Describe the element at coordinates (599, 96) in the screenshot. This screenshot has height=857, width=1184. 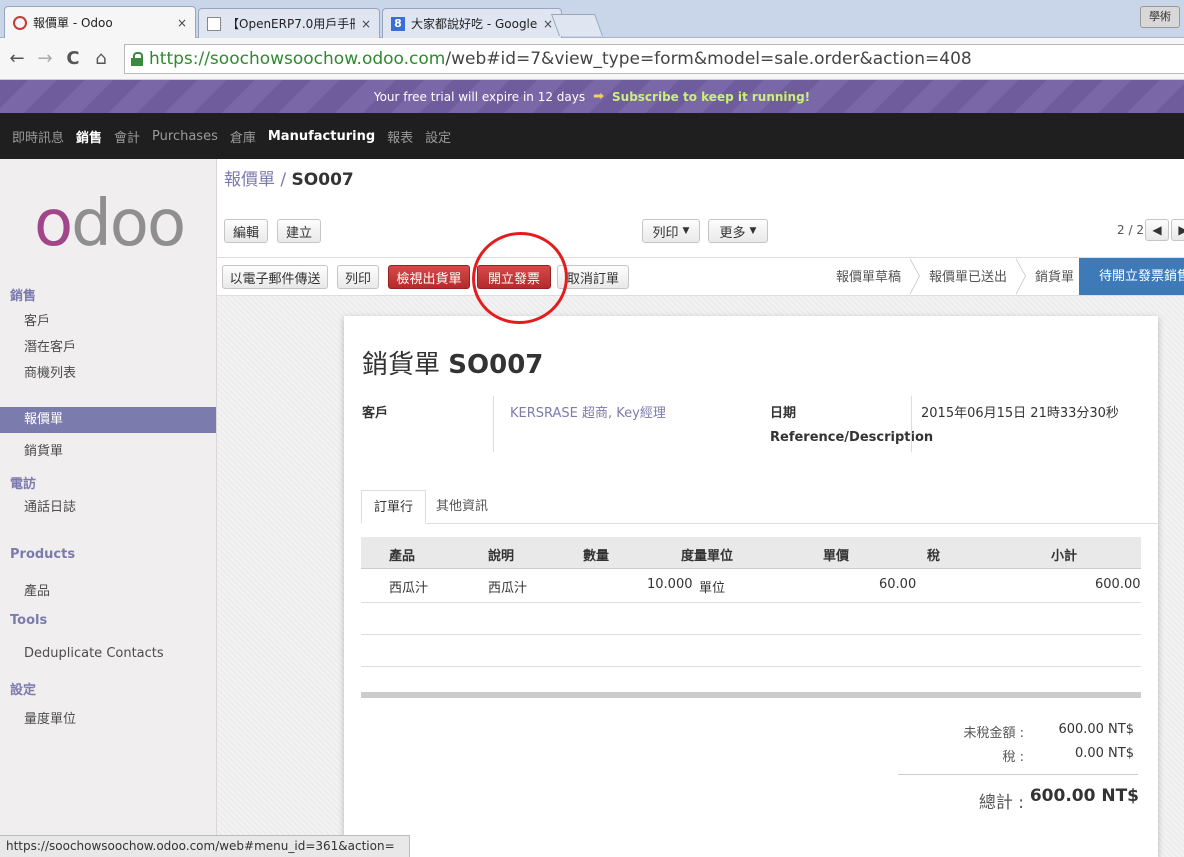
I see `arrow-right-icon: ➡` at that location.